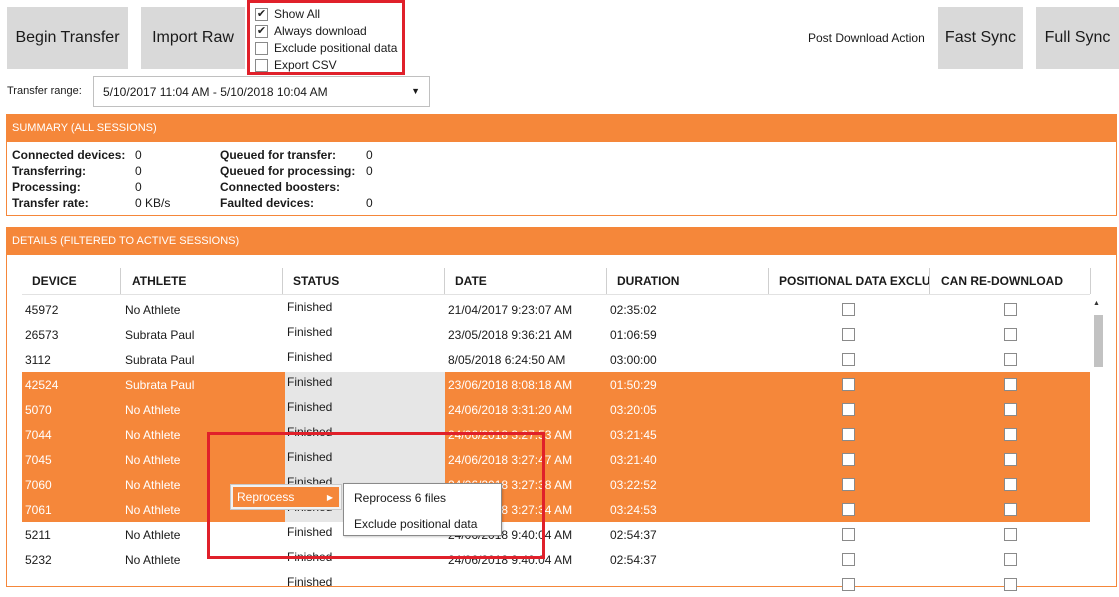 The height and width of the screenshot is (597, 1119). I want to click on cell-device: 7060, so click(38, 484).